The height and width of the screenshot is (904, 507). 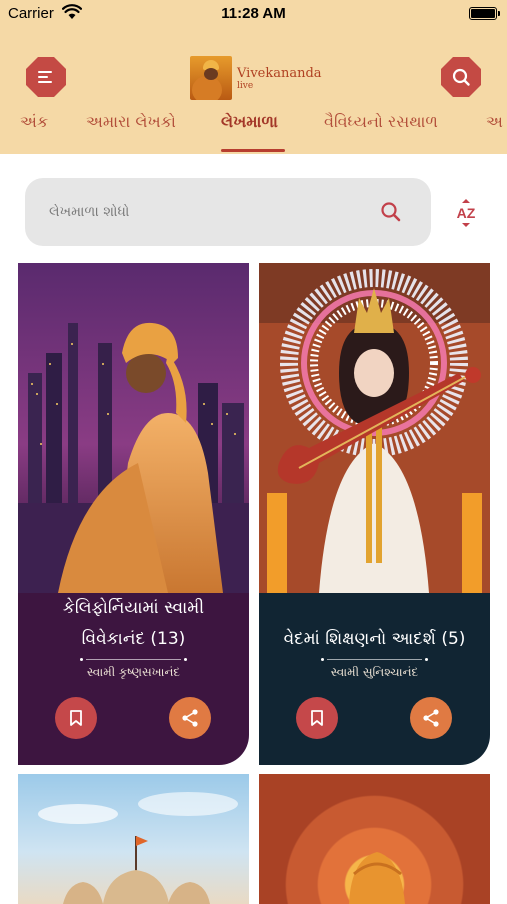 I want to click on tab-next: અ, so click(x=494, y=122).